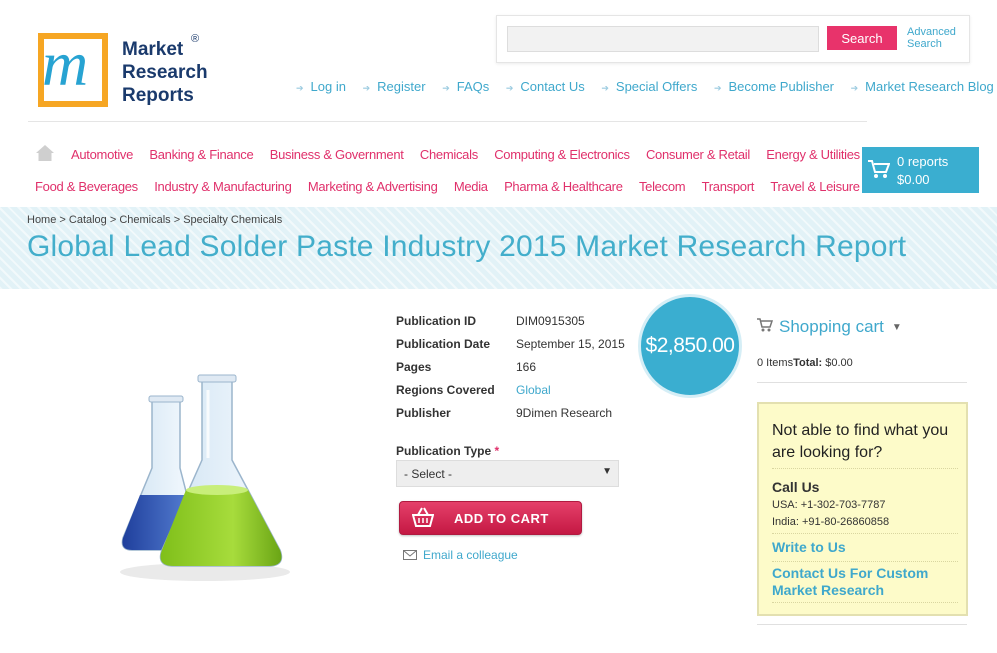  What do you see at coordinates (445, 390) in the screenshot?
I see `detail-label: Regions Covered` at bounding box center [445, 390].